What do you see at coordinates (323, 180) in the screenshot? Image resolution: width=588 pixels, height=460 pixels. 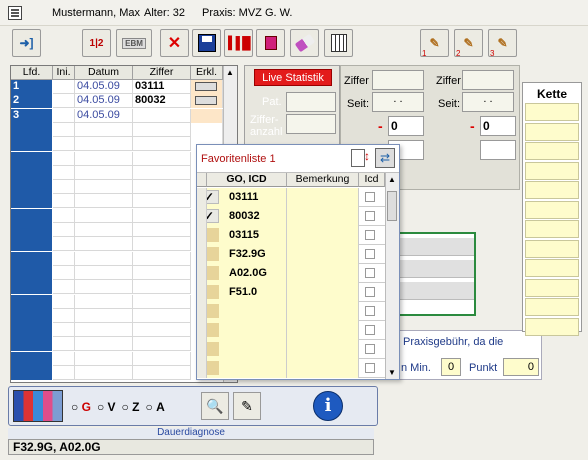 I see `fav-col-bemerkung: Bemerkung` at bounding box center [323, 180].